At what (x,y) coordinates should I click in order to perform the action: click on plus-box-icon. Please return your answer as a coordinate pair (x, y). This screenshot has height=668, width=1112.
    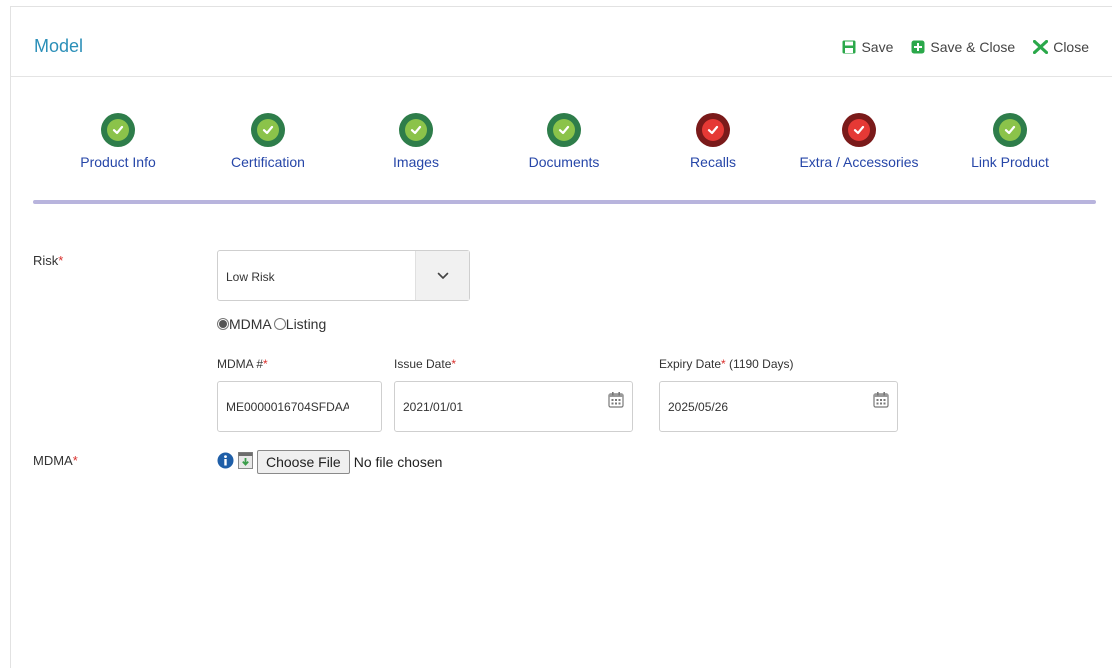
    Looking at the image, I should click on (918, 47).